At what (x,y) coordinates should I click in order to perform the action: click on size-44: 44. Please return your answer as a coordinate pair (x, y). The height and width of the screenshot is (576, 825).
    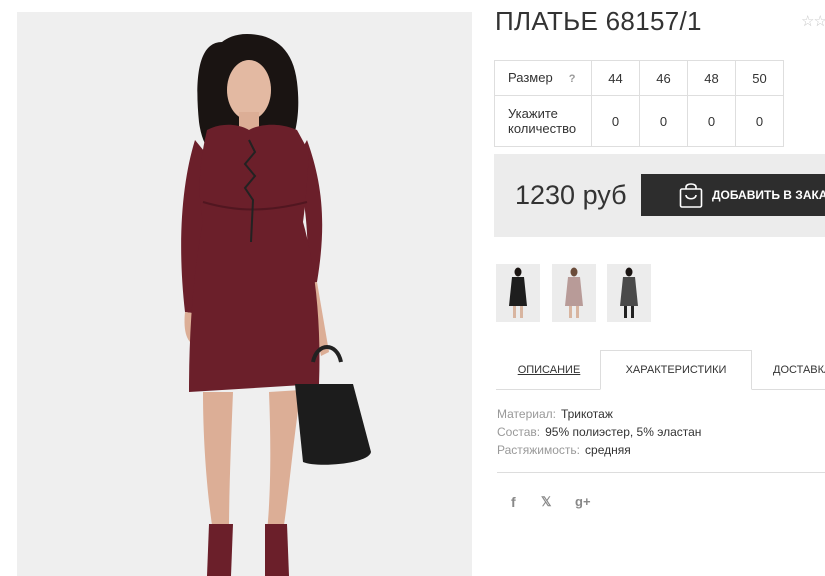
    Looking at the image, I should click on (615, 78).